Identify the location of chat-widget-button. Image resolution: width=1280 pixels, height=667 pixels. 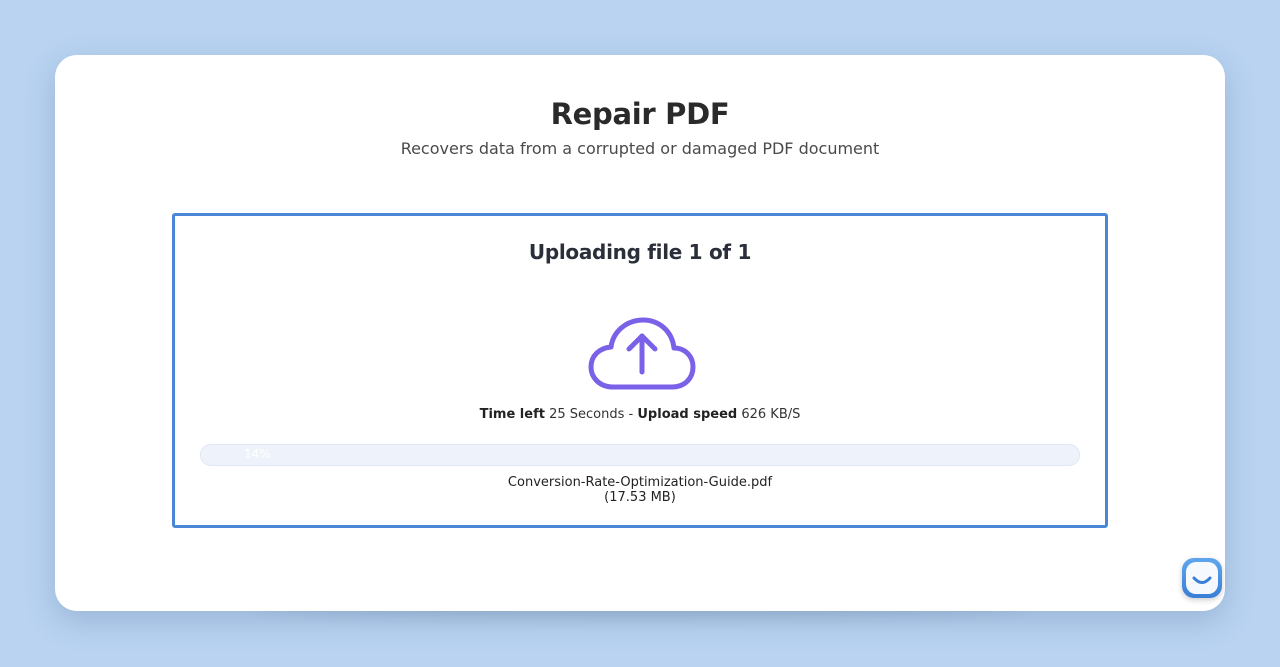
(1202, 578).